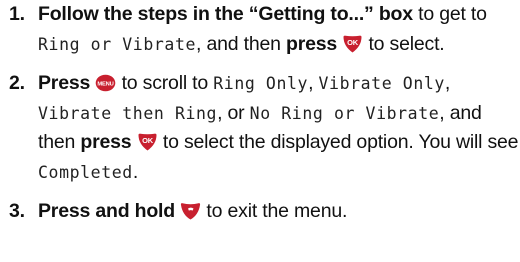 The width and height of the screenshot is (520, 262). What do you see at coordinates (344, 113) in the screenshot?
I see `display-text: No Ring or Vibrate` at bounding box center [344, 113].